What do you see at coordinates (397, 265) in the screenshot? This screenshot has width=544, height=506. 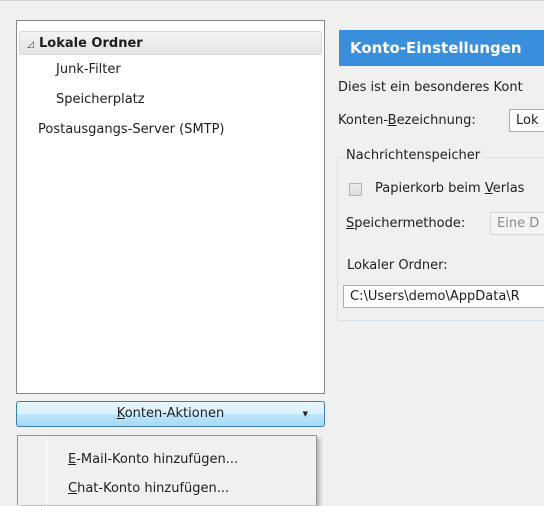 I see `local-dir-label: Lokaler Ordner:` at bounding box center [397, 265].